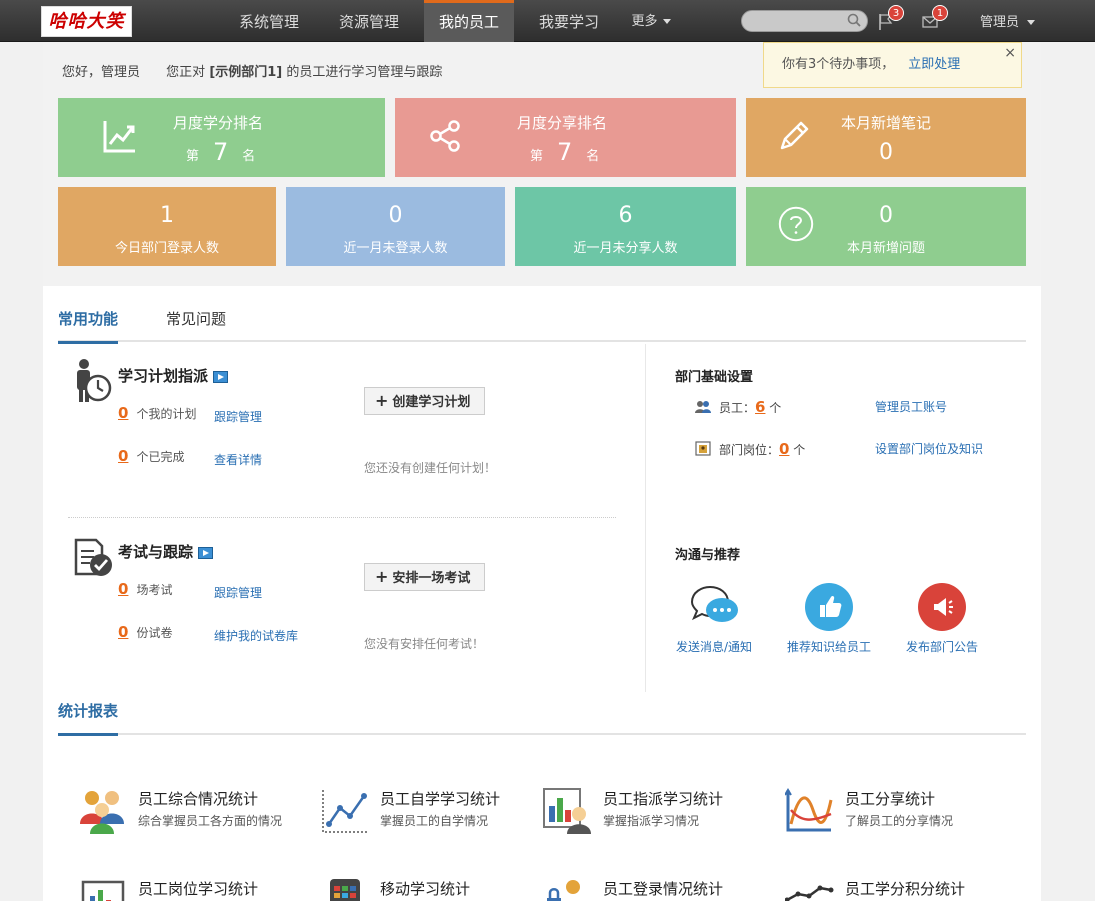 The width and height of the screenshot is (1095, 901). Describe the element at coordinates (714, 377) in the screenshot. I see `dept-settings-title: 部门基础设置` at that location.